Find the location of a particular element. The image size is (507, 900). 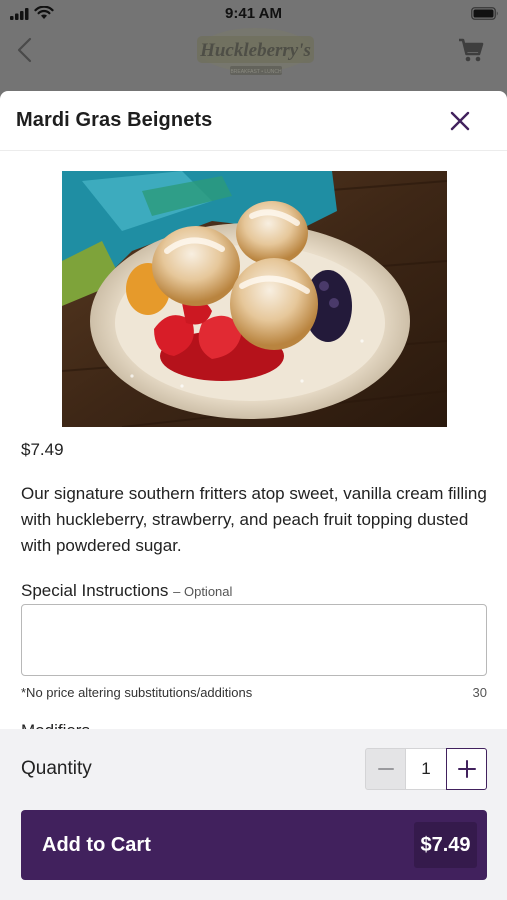

brand-logo: Huckleberry's BREAKFAST • LUNCH is located at coordinates (255, 51).